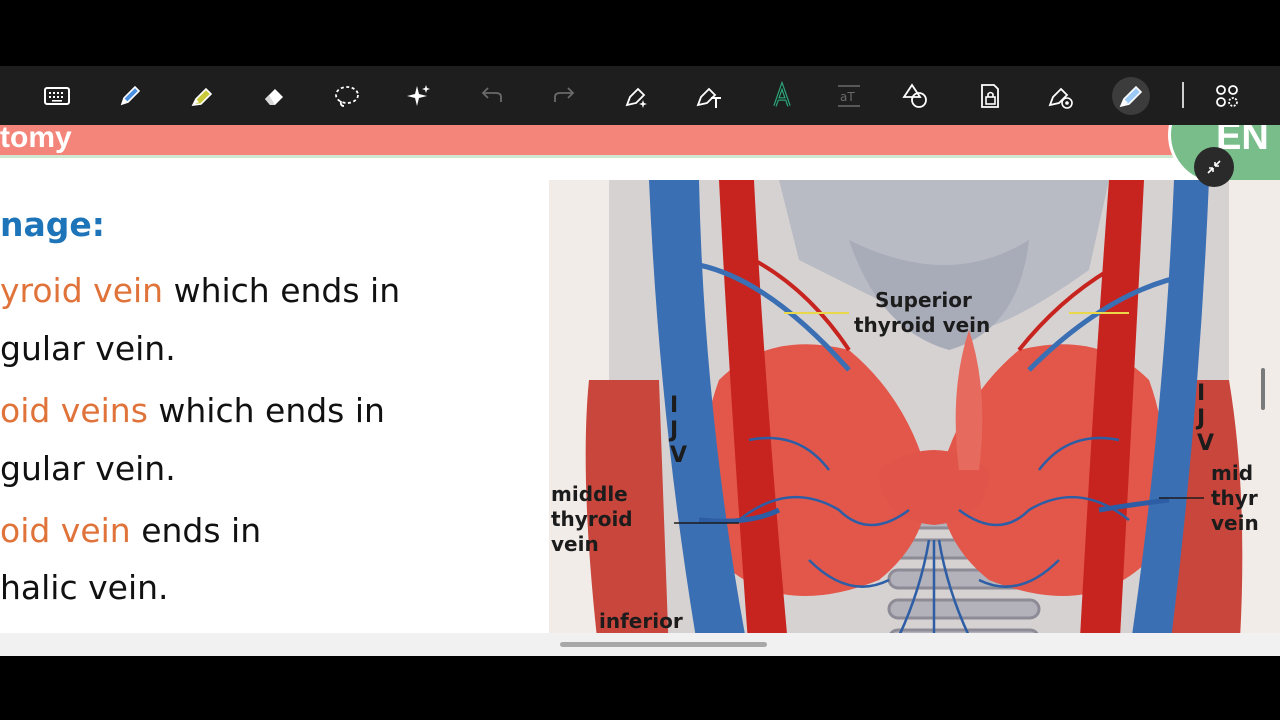 The width and height of the screenshot is (1280, 720). What do you see at coordinates (575, 544) in the screenshot?
I see `label-middle-left-3: vein` at bounding box center [575, 544].